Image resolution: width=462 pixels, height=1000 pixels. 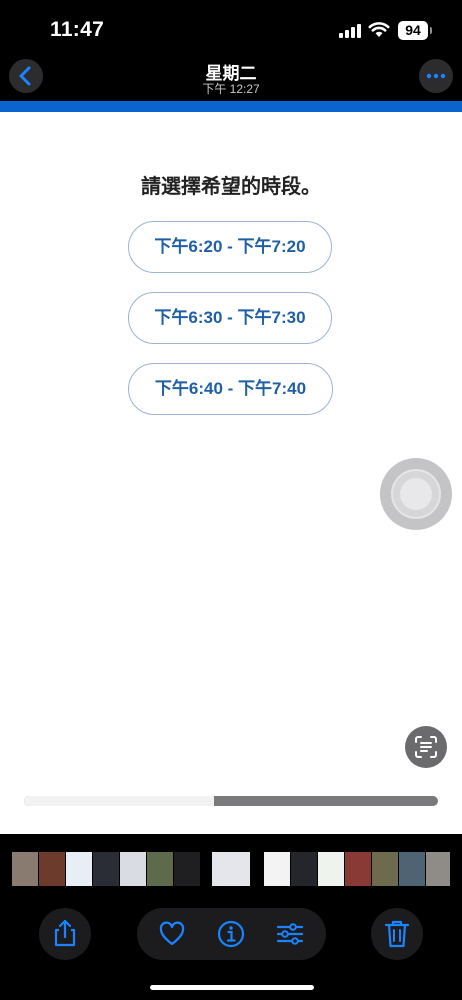 What do you see at coordinates (77, 29) in the screenshot?
I see `status-time: 11:47` at bounding box center [77, 29].